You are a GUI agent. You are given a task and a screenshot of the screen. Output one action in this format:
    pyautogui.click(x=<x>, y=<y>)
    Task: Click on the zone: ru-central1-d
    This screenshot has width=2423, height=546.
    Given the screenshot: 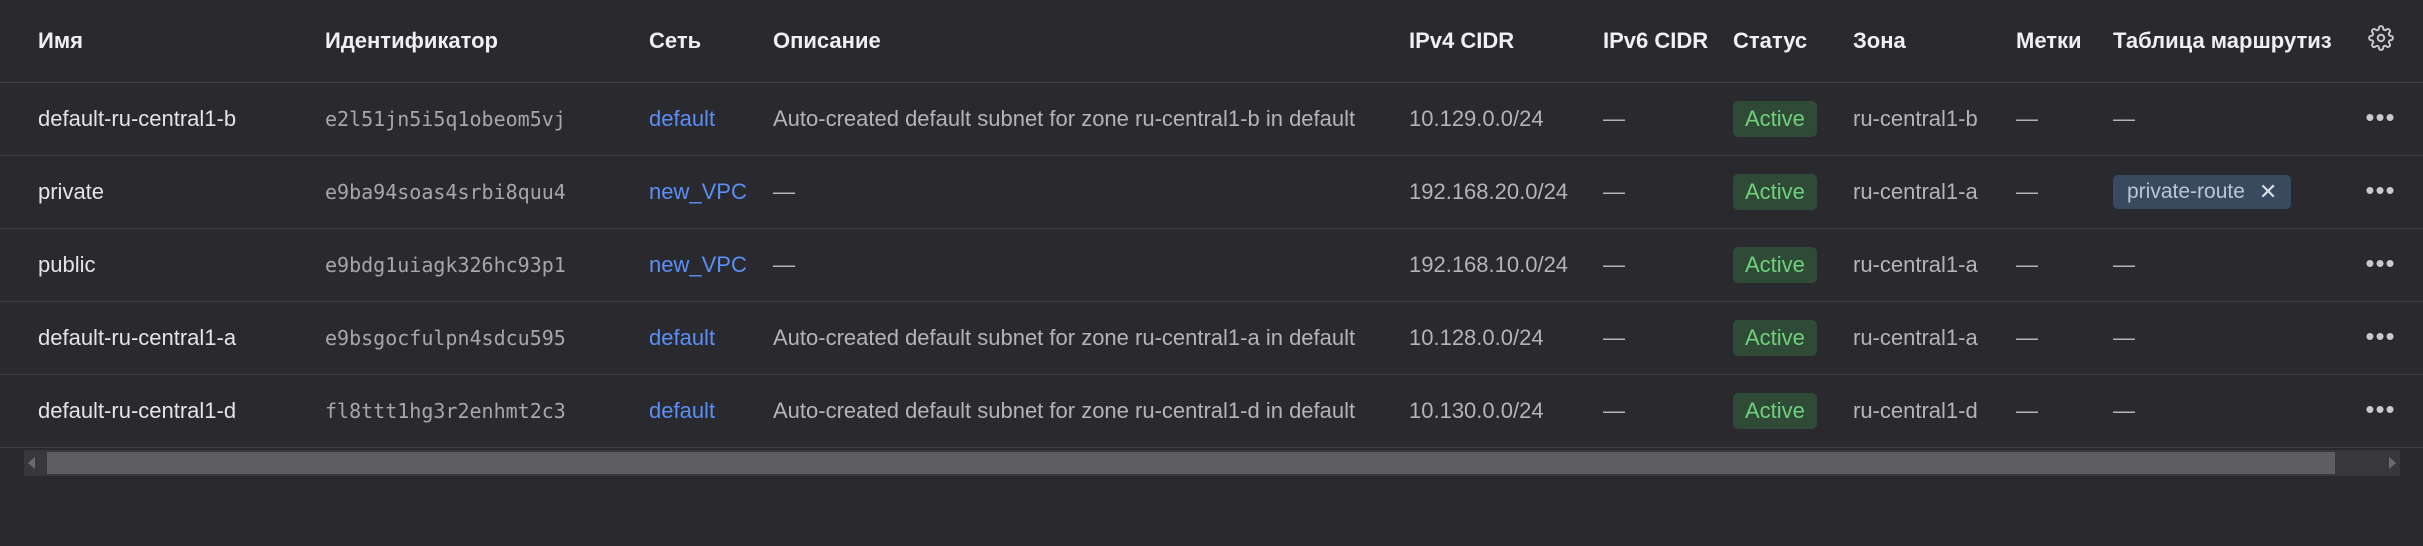 What is the action you would take?
    pyautogui.click(x=1924, y=411)
    